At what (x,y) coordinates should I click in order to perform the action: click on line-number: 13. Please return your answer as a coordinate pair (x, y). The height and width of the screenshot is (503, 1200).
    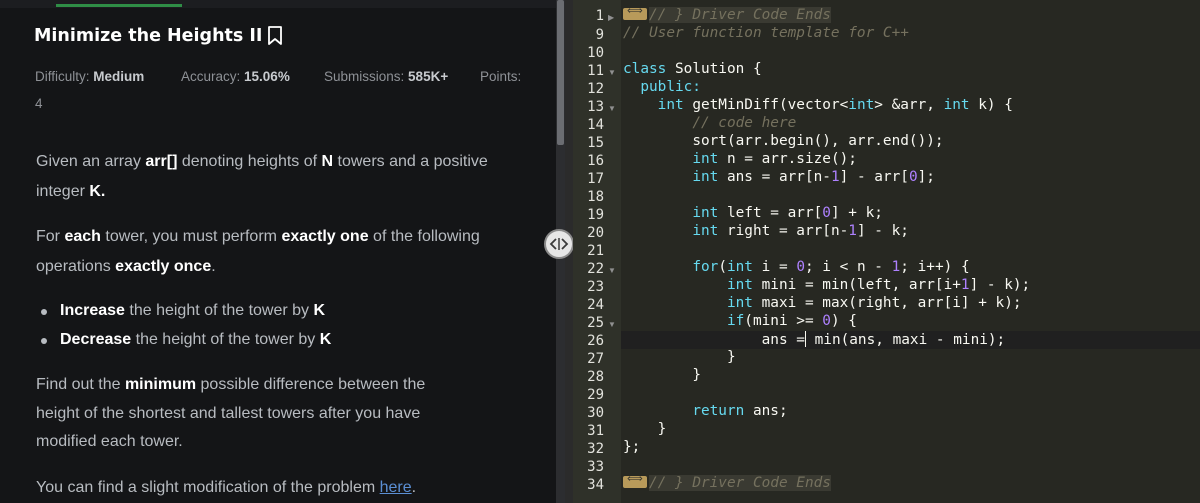
    Looking at the image, I should click on (595, 107).